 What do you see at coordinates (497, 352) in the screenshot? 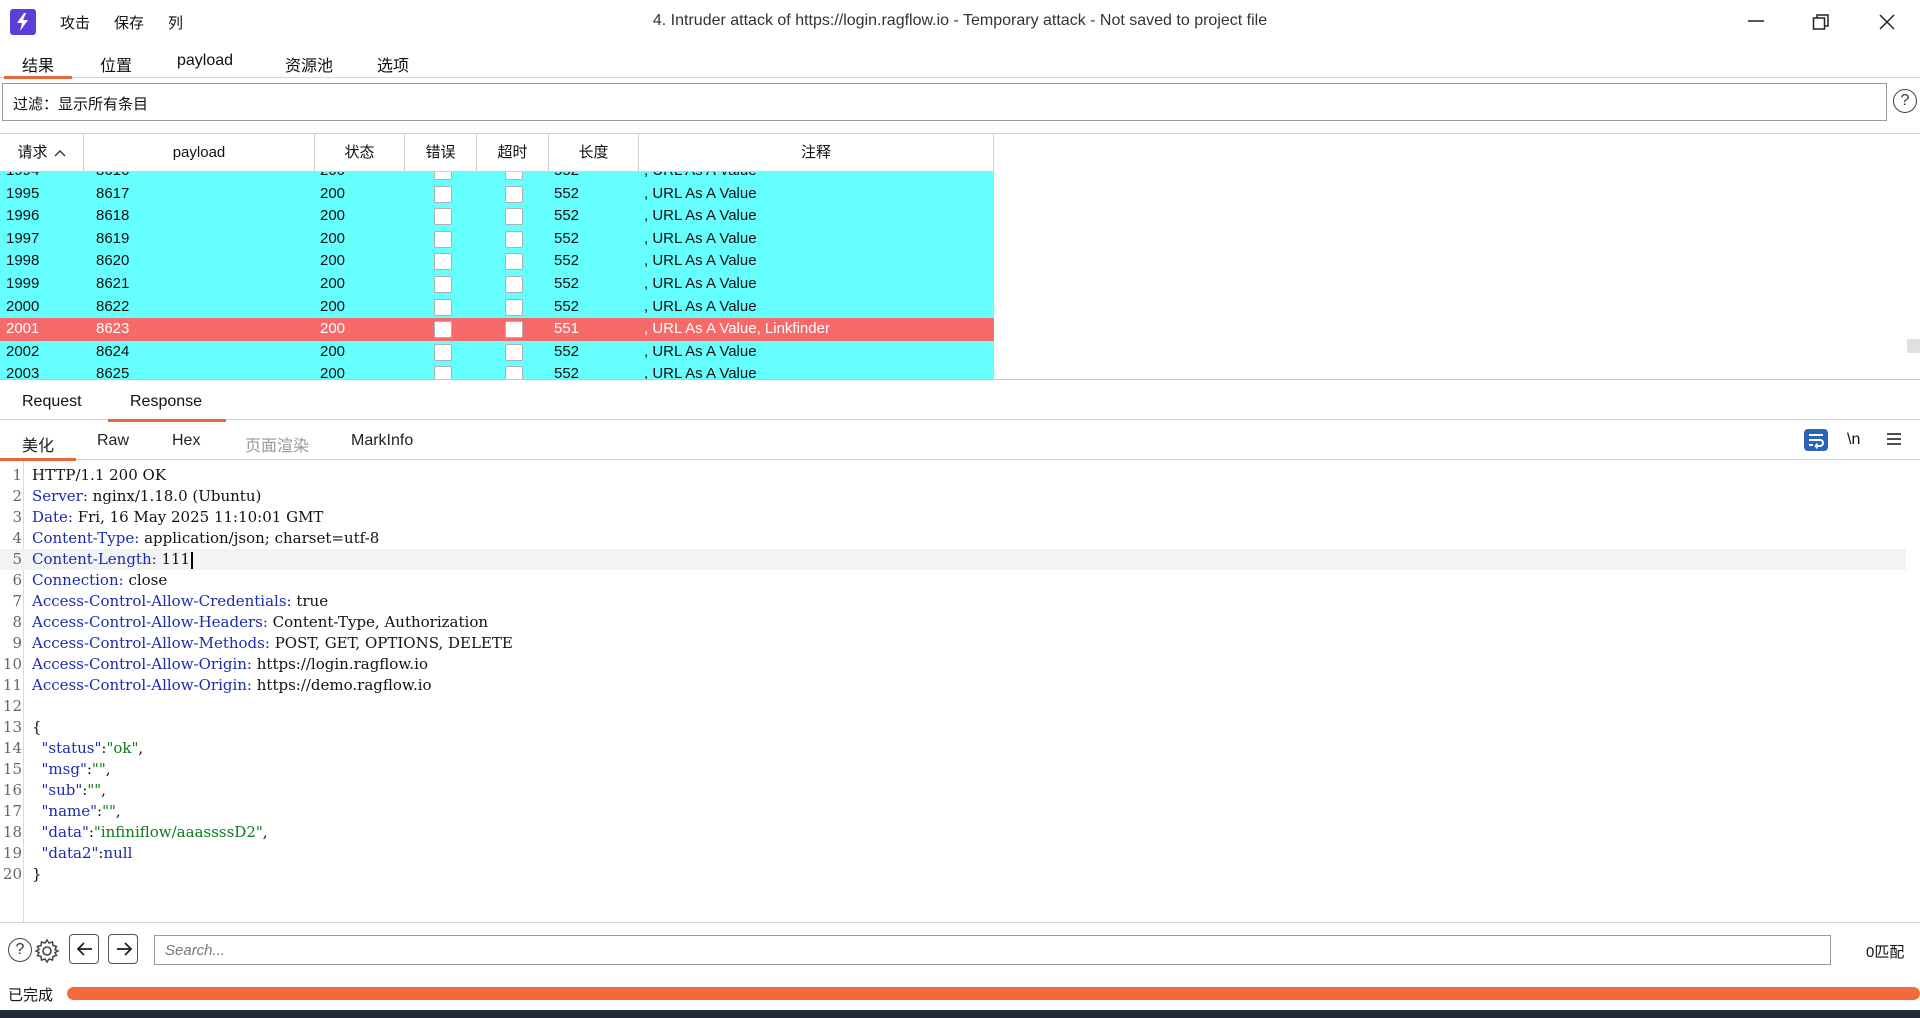
I see `table-row: 2002 8624 200 552 , URL As A Value` at bounding box center [497, 352].